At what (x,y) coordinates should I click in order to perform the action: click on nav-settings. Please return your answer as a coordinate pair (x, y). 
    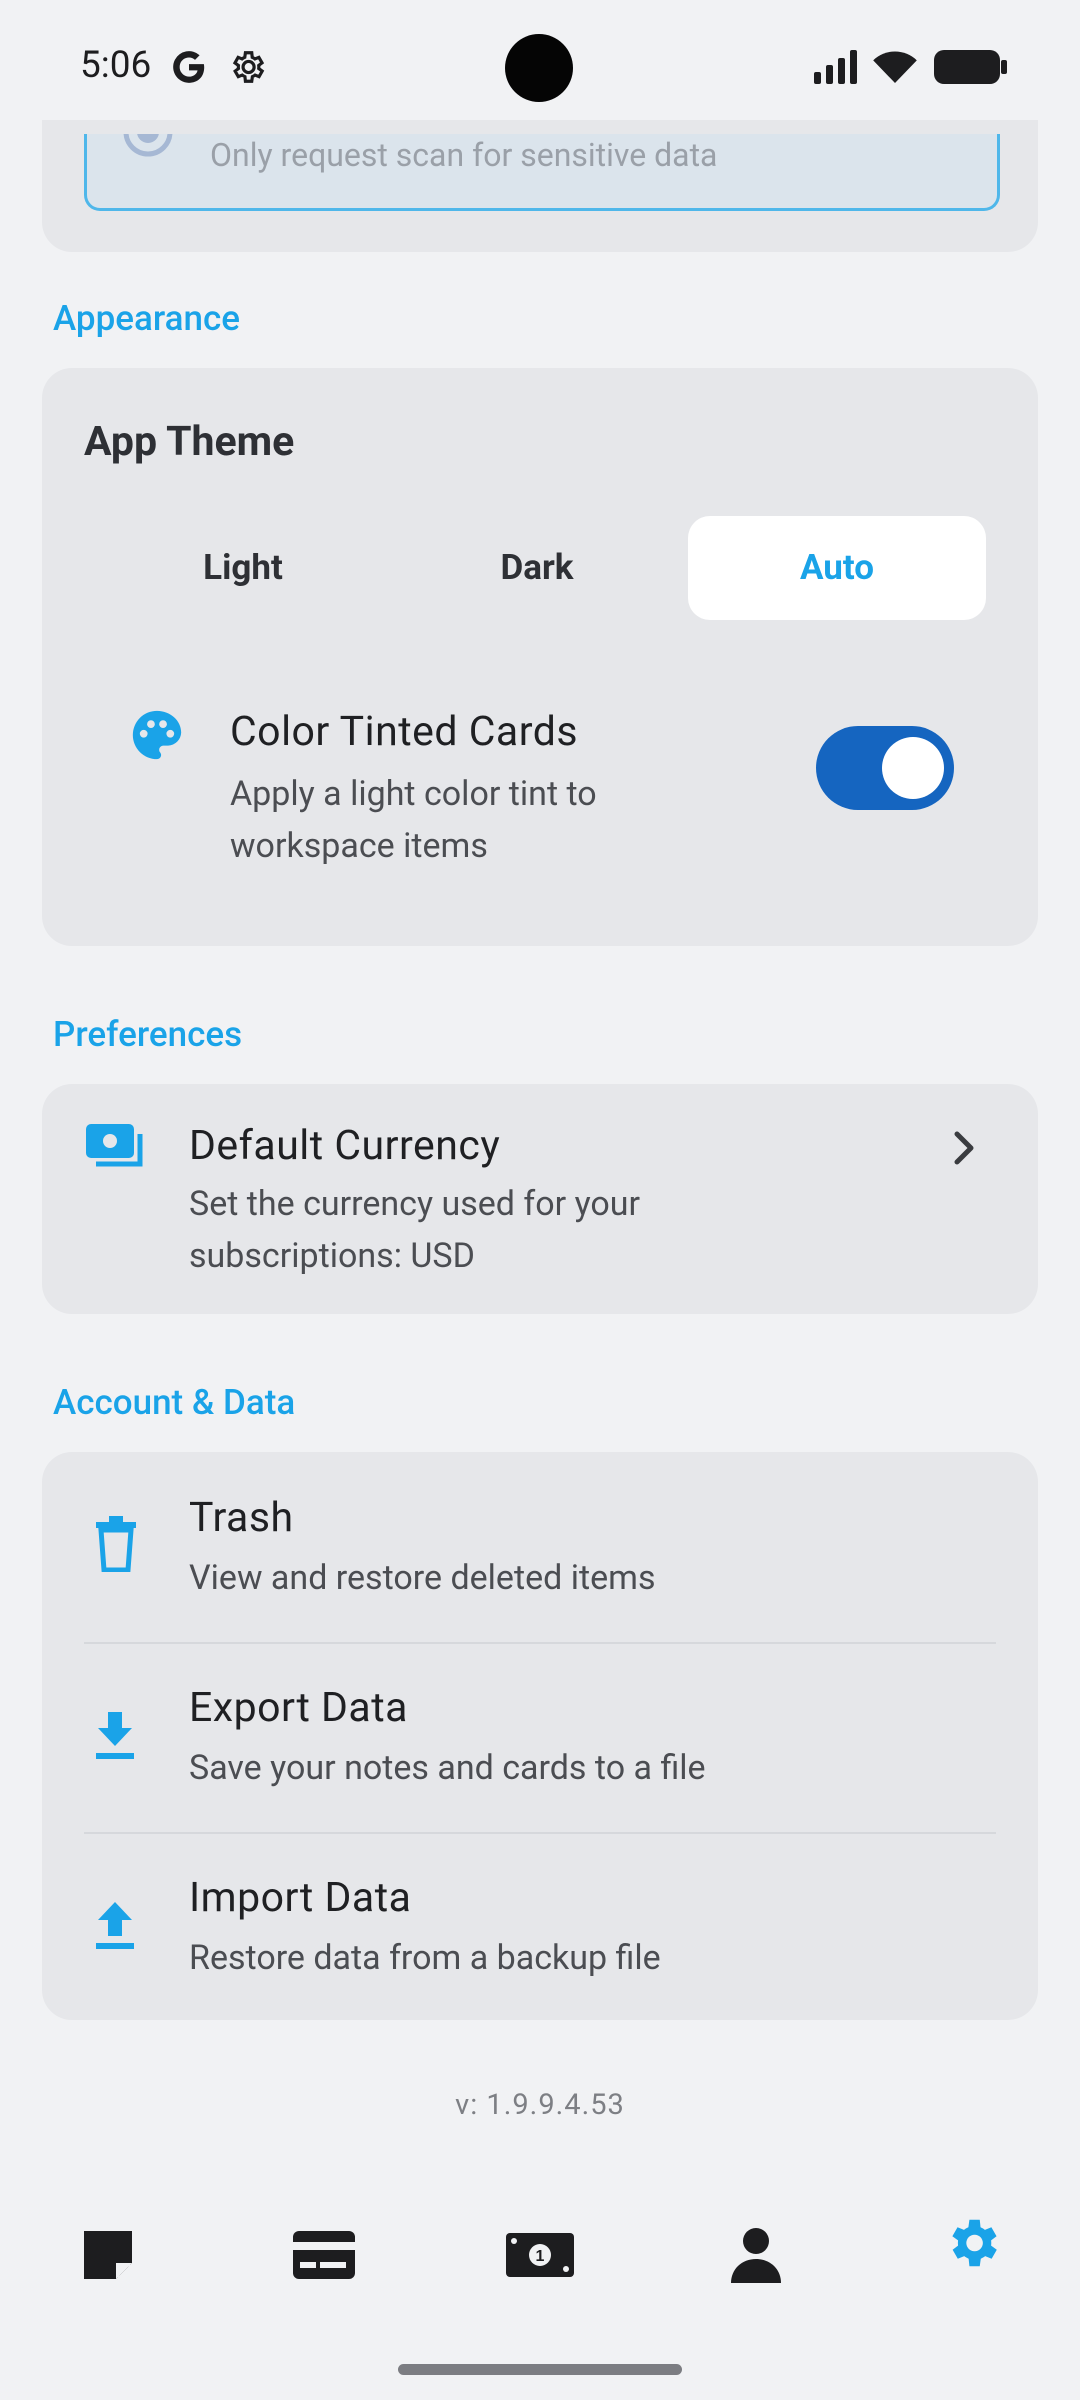
    Looking at the image, I should click on (972, 2243).